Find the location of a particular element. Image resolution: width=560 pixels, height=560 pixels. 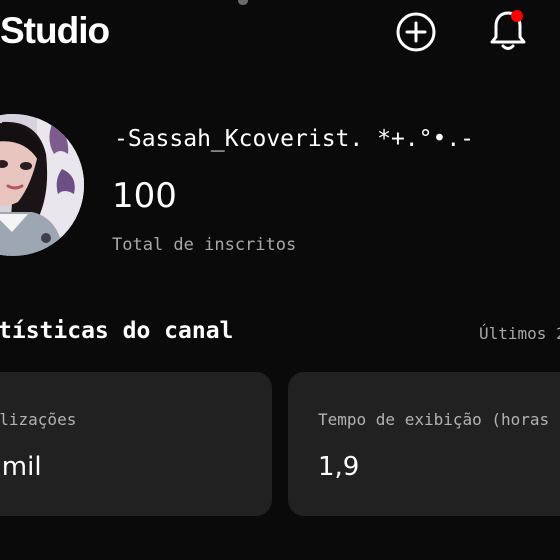

subscriber-count: 100 is located at coordinates (144, 196).